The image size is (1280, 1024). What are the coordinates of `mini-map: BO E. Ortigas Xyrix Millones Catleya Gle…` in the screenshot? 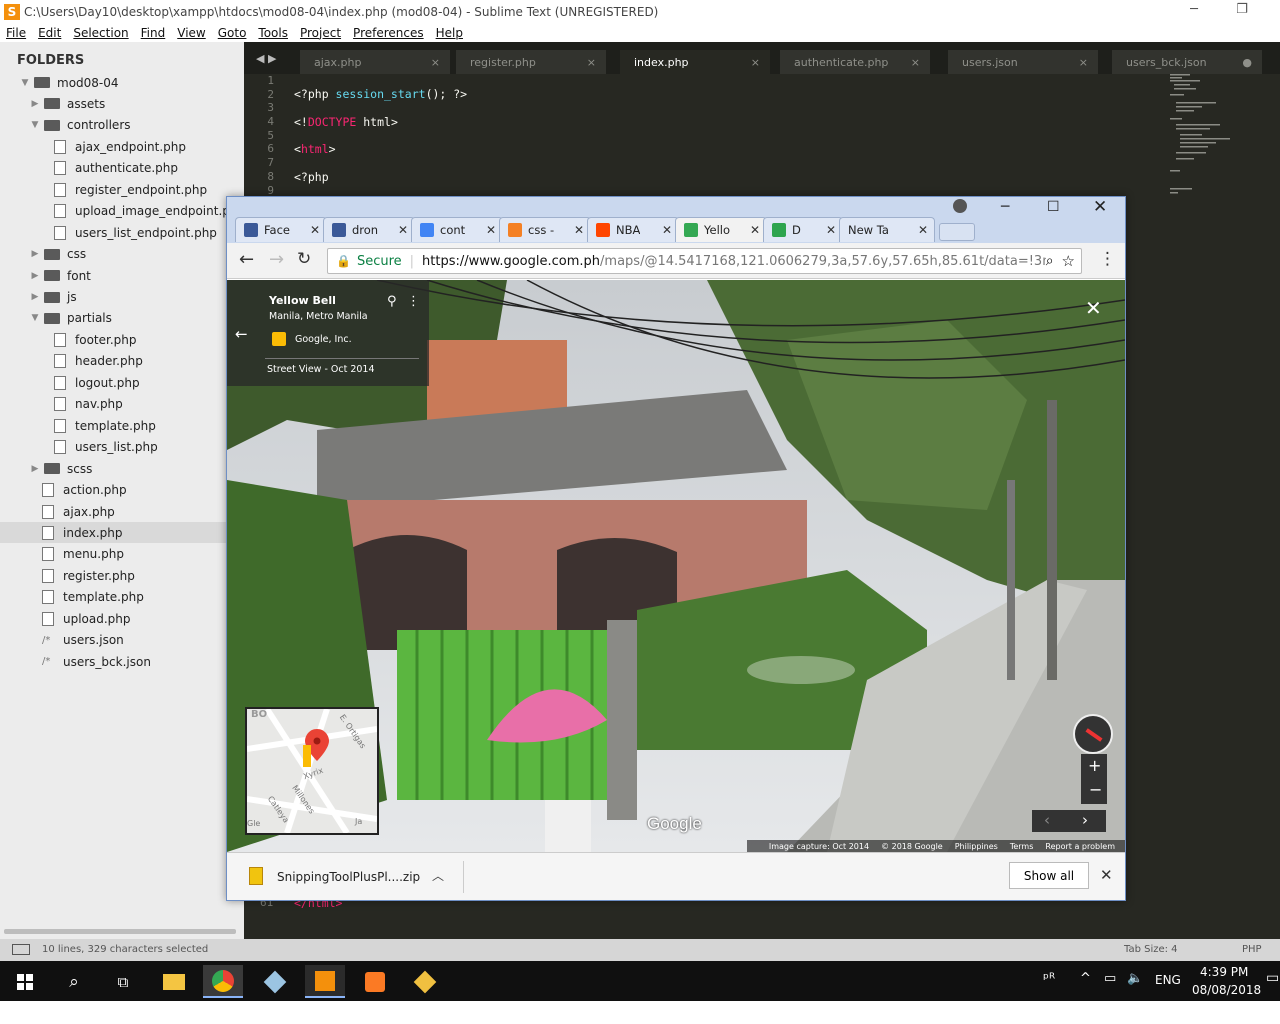 It's located at (312, 771).